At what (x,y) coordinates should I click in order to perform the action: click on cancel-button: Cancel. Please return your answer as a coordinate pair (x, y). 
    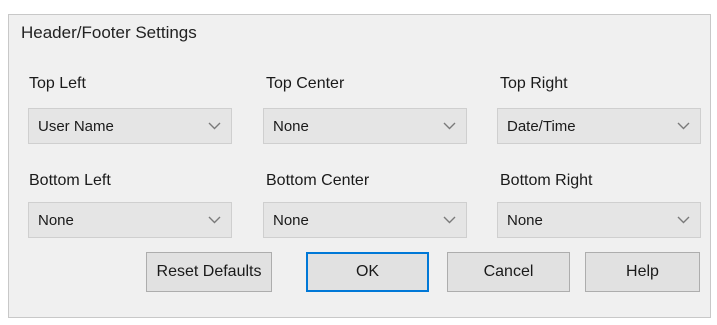
    Looking at the image, I should click on (508, 272).